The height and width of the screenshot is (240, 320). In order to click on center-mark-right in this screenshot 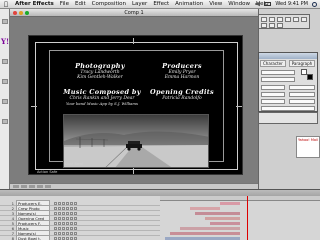, I will do `click(239, 106)`.